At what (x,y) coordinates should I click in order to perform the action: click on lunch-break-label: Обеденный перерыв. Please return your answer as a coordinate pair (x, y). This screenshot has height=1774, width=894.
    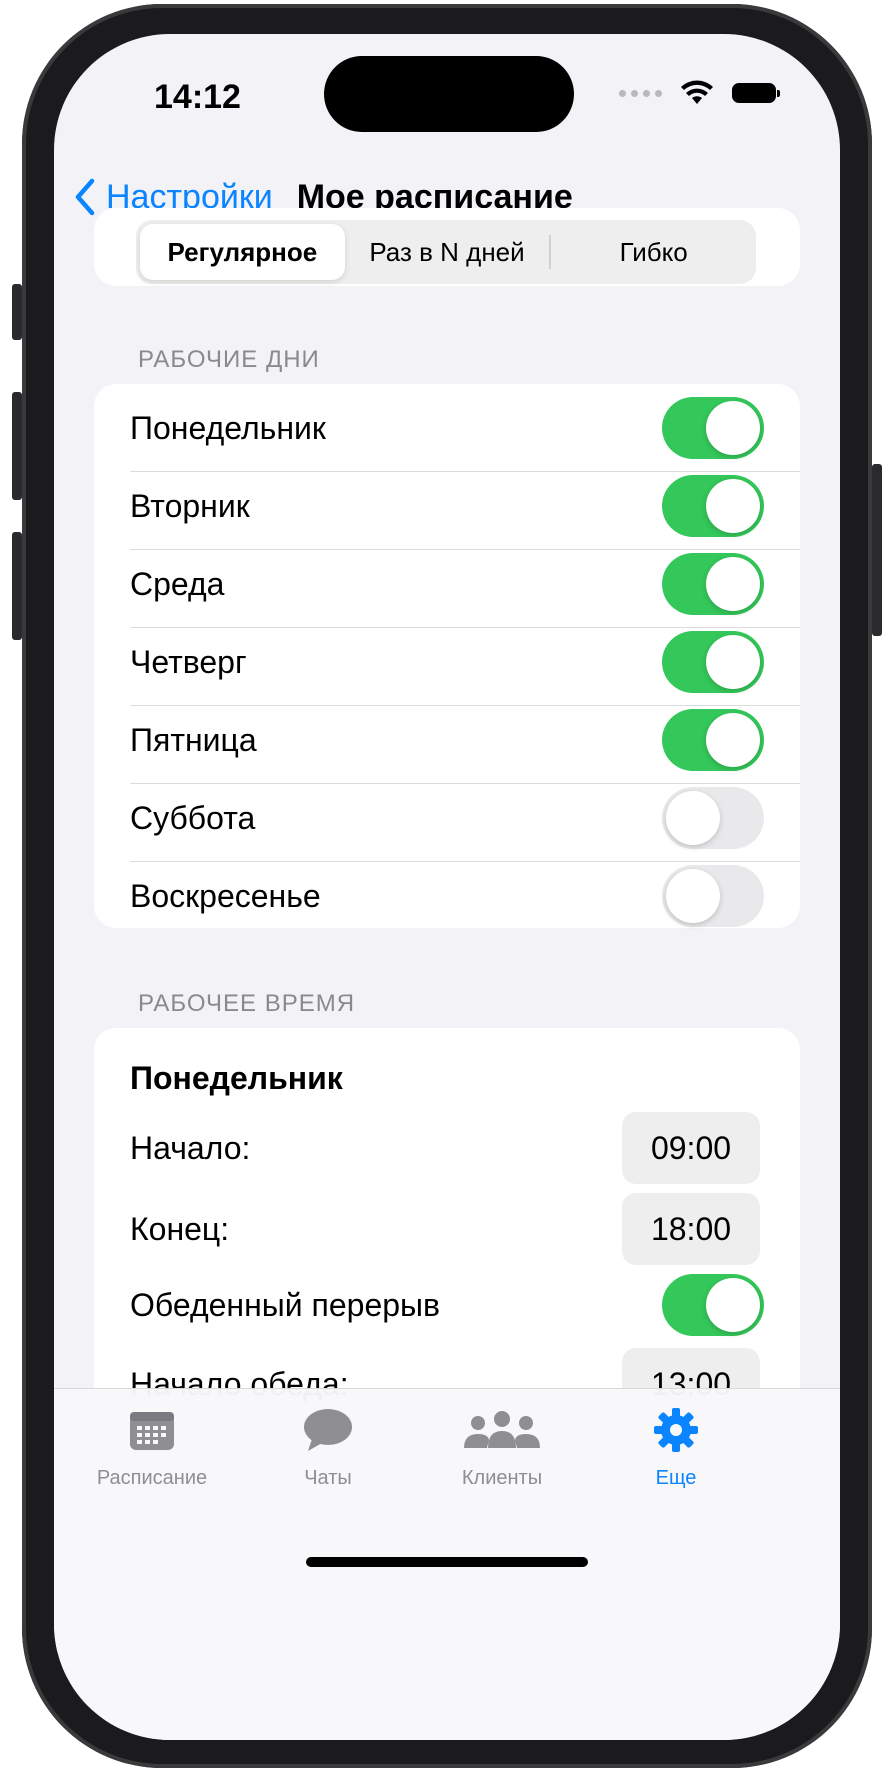
    Looking at the image, I should click on (285, 1304).